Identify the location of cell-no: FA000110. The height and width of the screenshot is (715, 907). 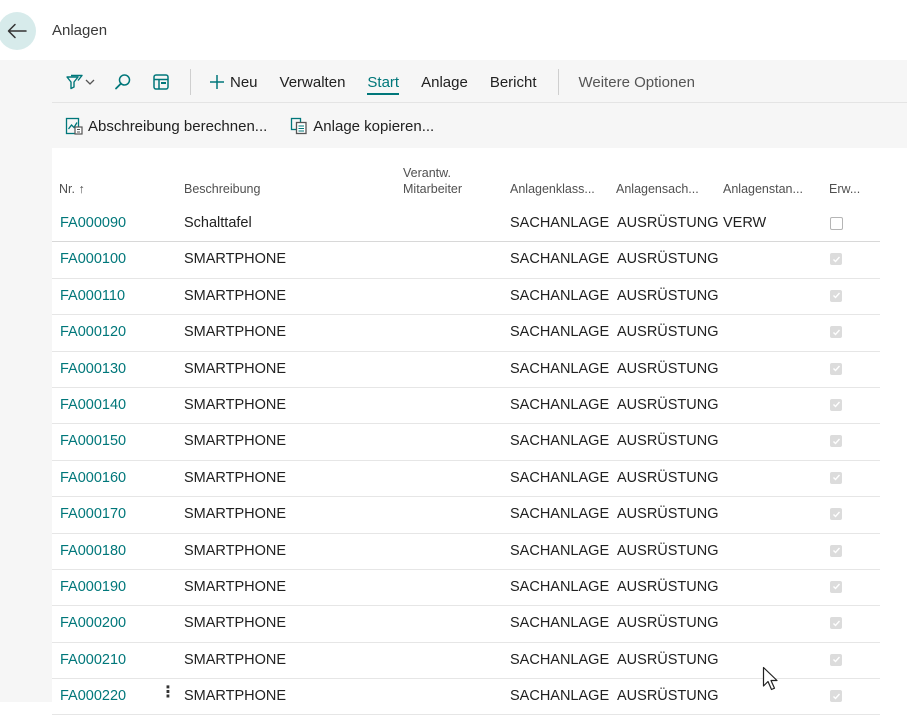
(92, 296).